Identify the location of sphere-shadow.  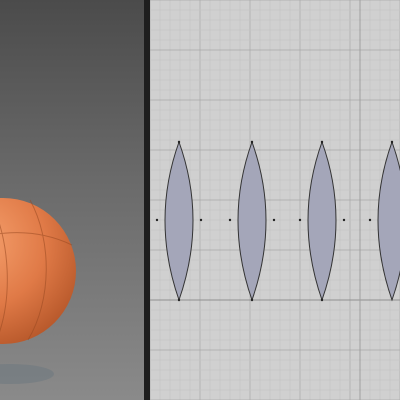
(27, 374).